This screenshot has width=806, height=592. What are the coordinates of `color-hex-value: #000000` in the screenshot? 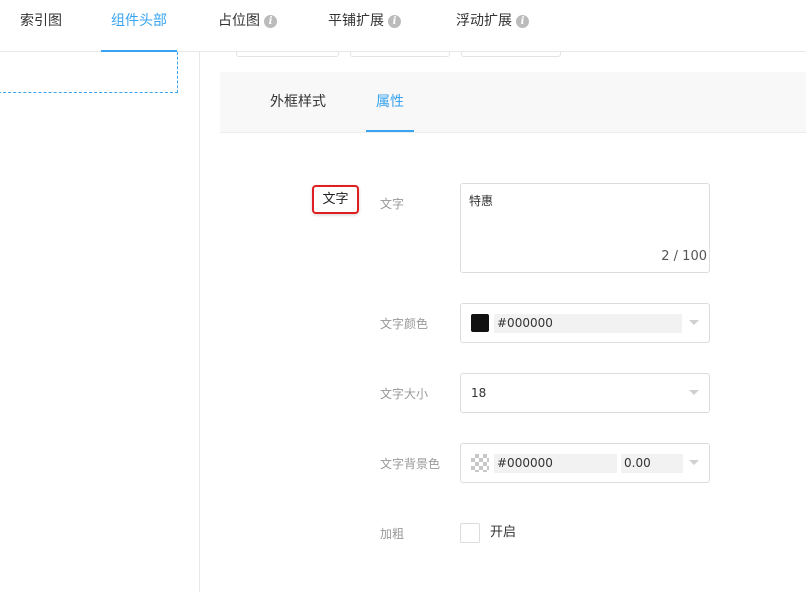 It's located at (588, 323).